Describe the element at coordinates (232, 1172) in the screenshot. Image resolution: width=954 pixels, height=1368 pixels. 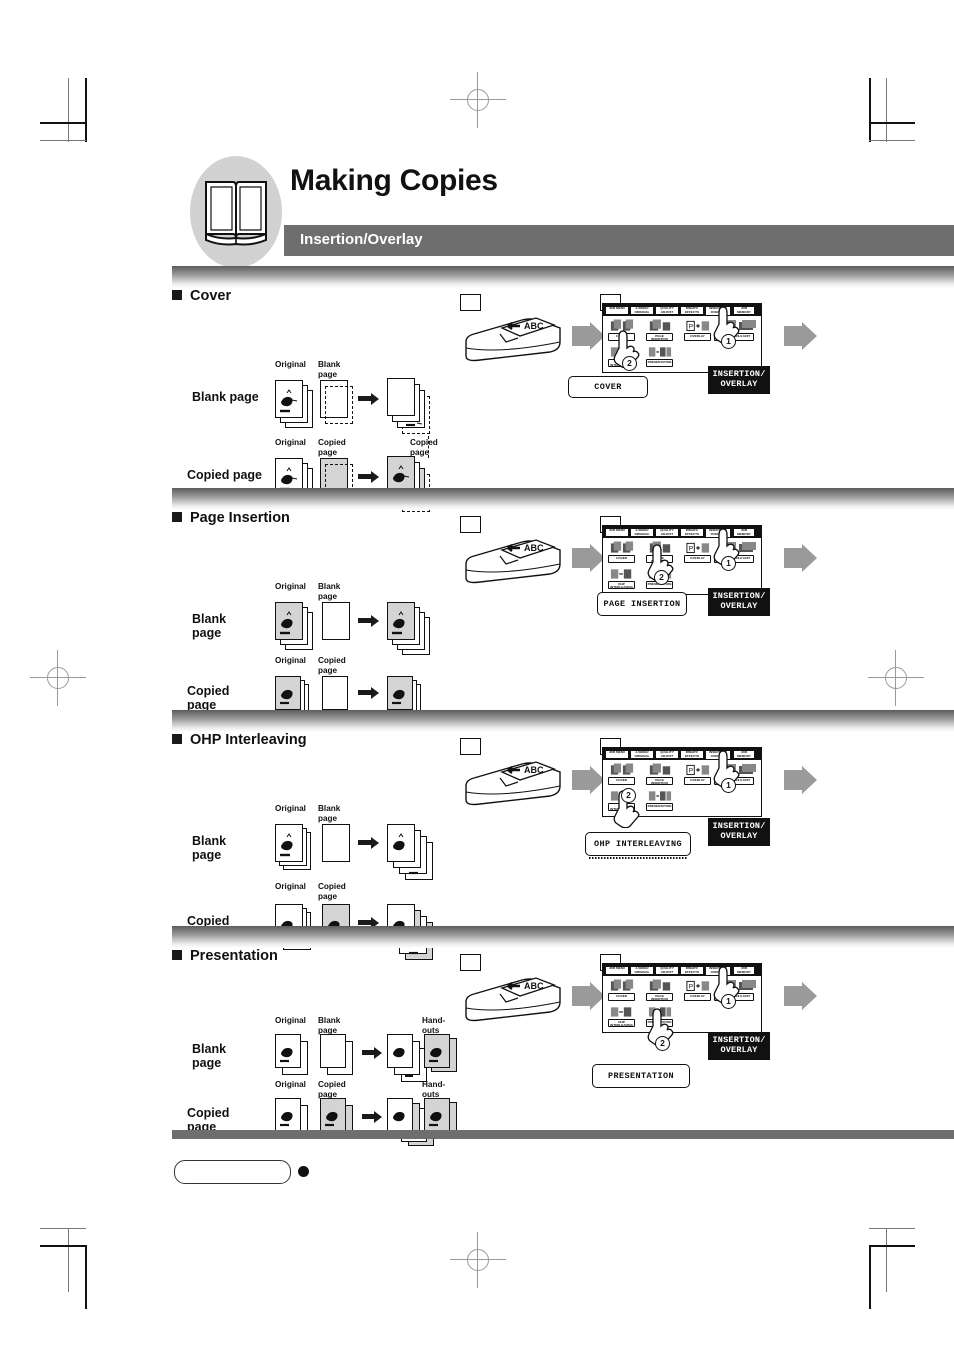
I see `footer-page-label` at that location.